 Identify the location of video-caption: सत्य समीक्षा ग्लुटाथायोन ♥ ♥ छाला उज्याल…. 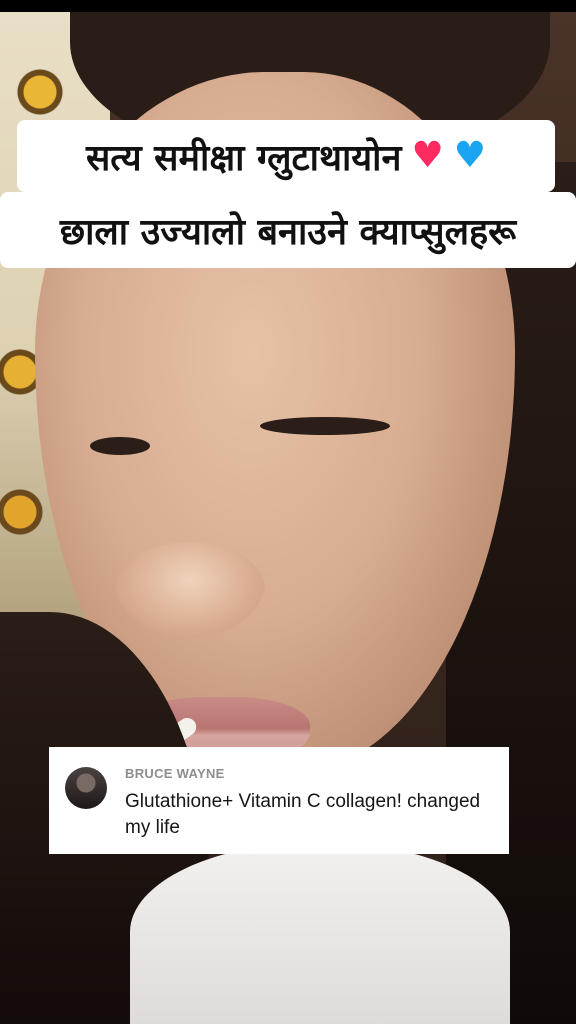
(288, 195).